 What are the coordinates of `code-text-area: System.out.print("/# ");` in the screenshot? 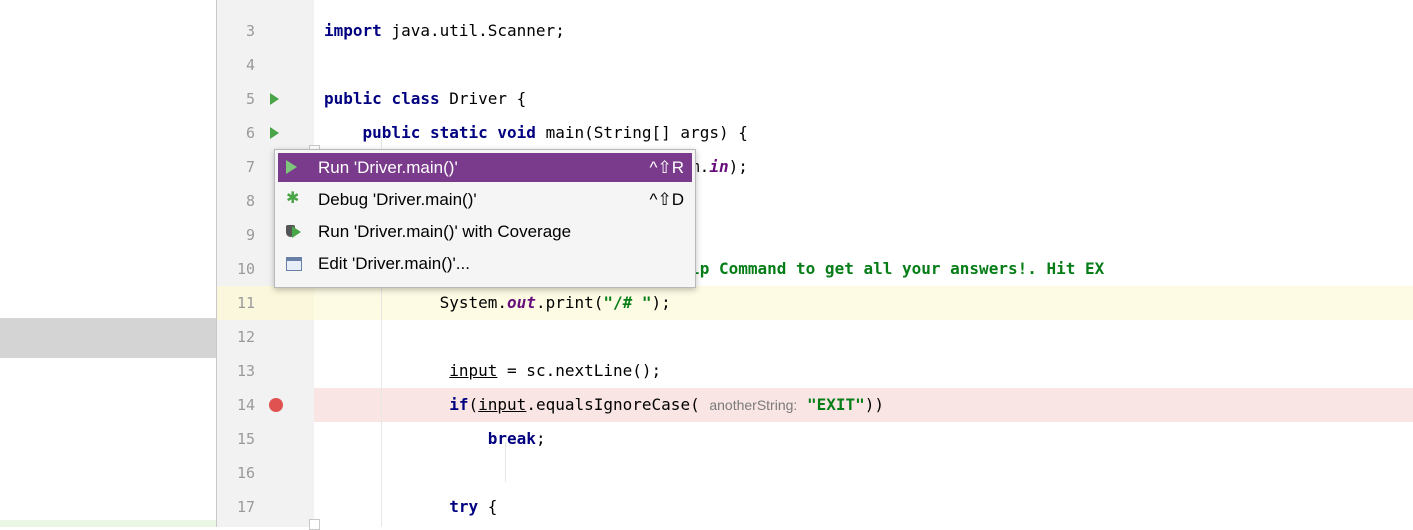 It's located at (863, 303).